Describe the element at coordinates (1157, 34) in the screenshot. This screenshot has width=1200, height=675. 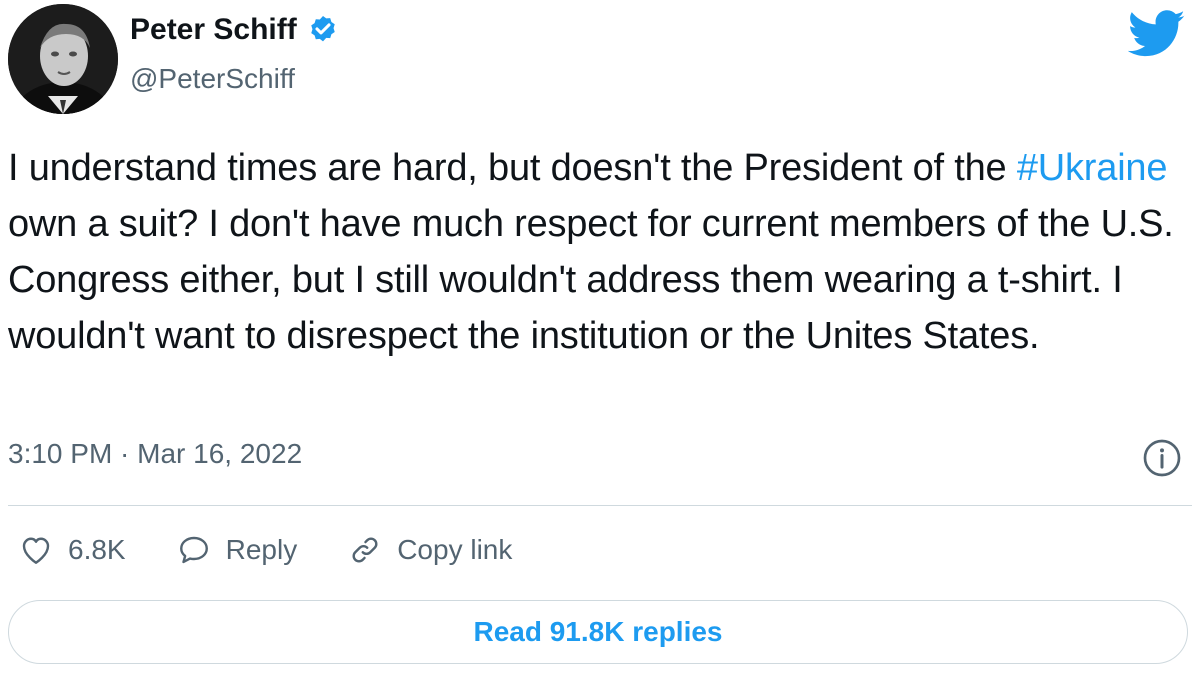
I see `twitter-bird-icon` at that location.